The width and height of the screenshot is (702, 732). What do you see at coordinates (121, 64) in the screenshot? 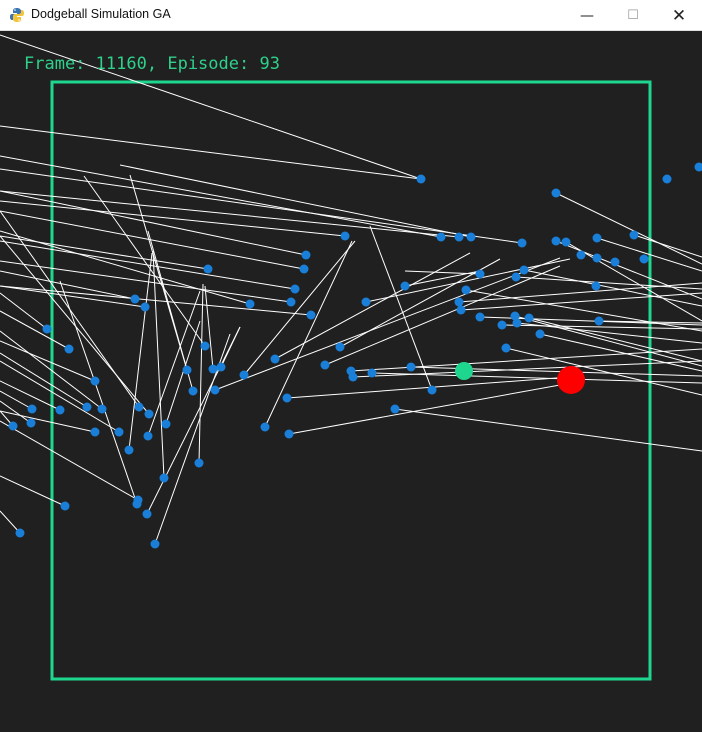
I see `frame-value: 11160` at bounding box center [121, 64].